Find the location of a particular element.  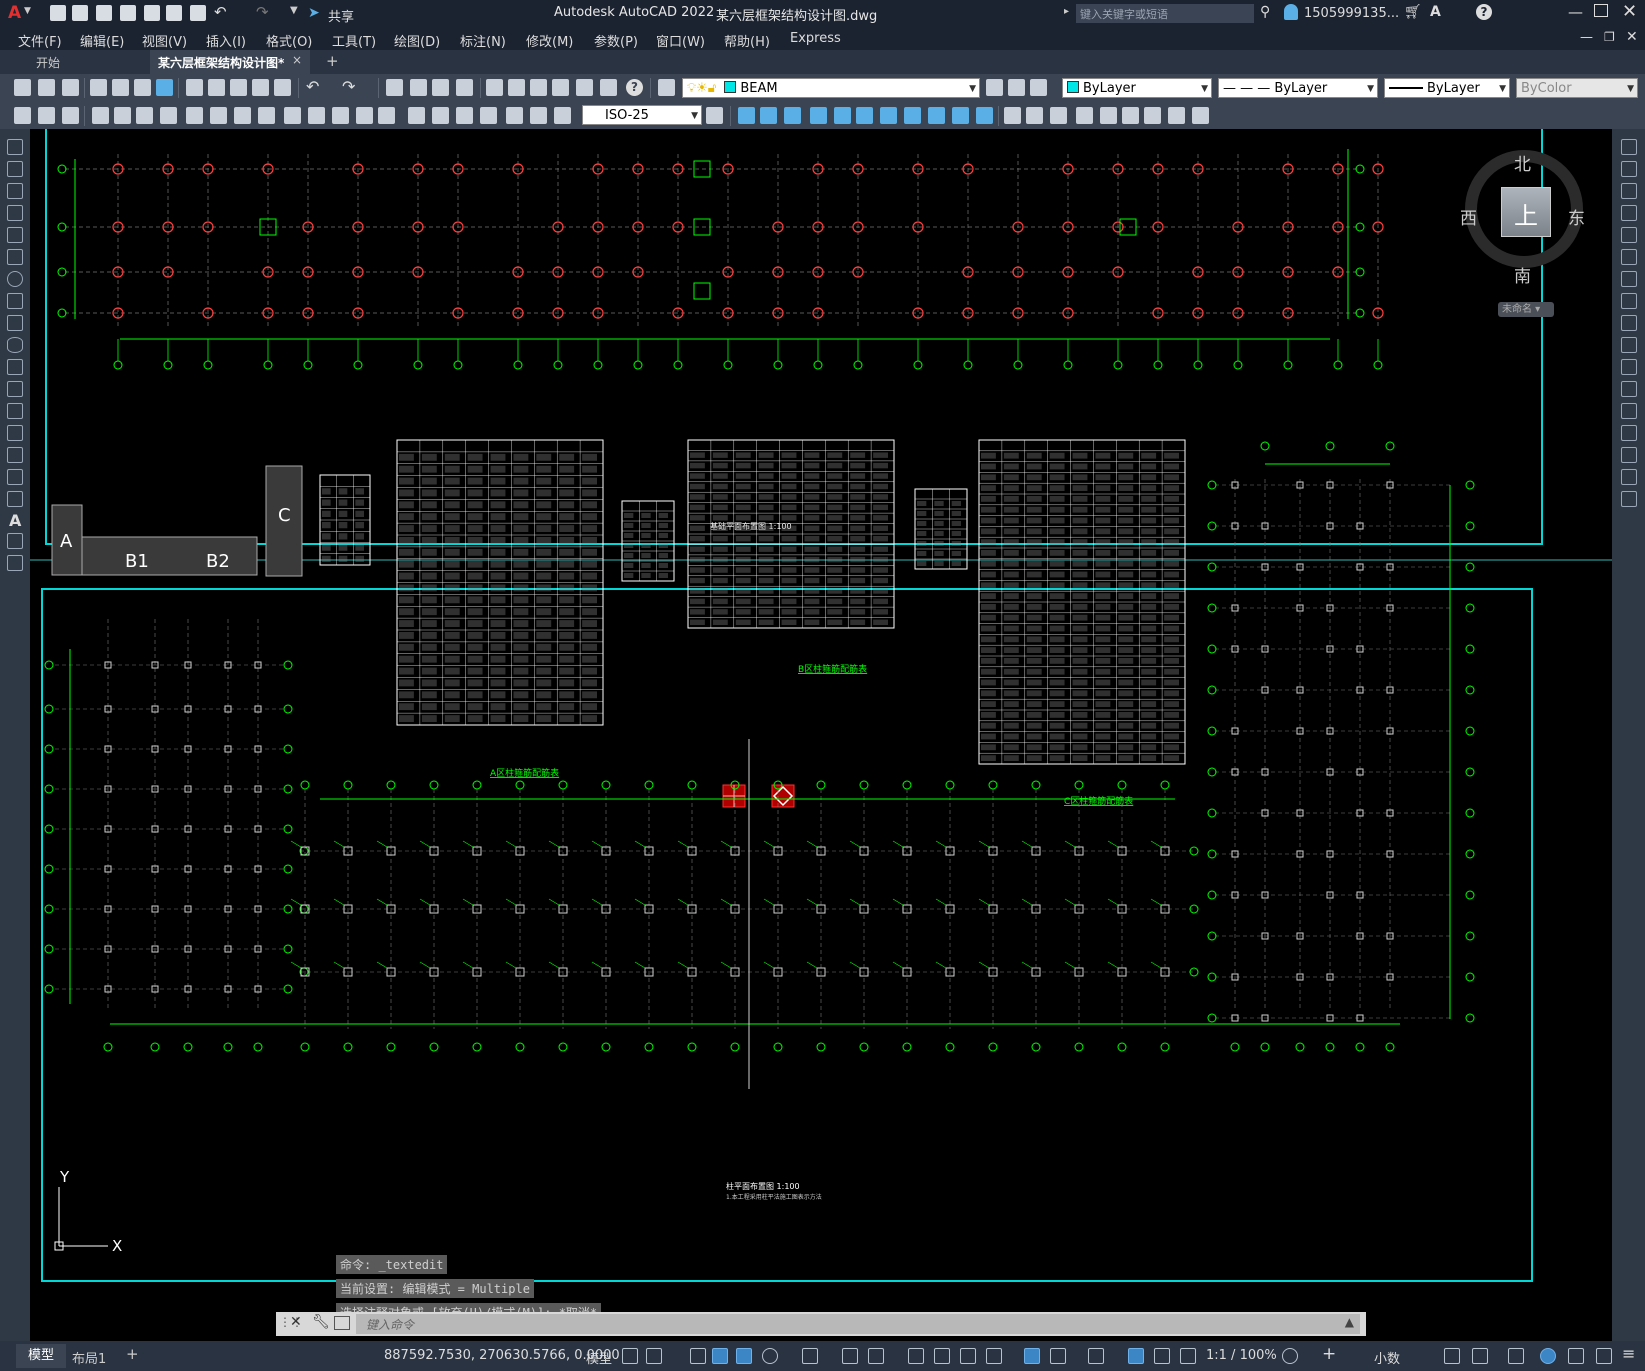

selection-filter-icon is located at coordinates (1058, 1356).